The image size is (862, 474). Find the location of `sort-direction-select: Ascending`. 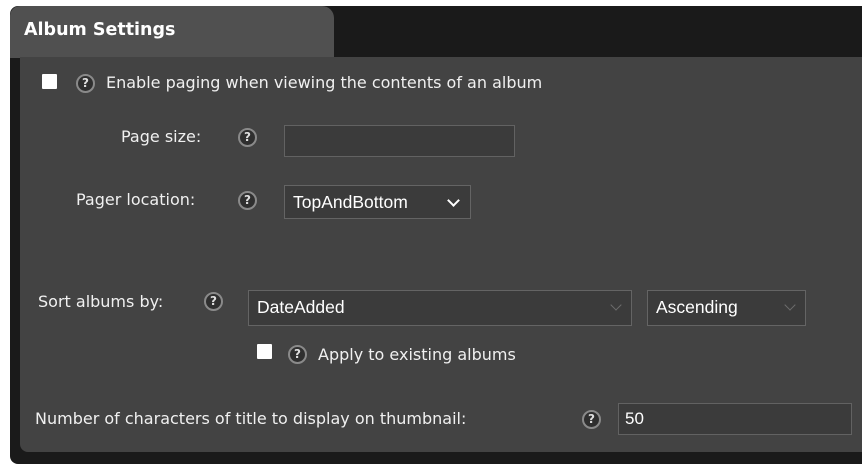

sort-direction-select: Ascending is located at coordinates (726, 308).